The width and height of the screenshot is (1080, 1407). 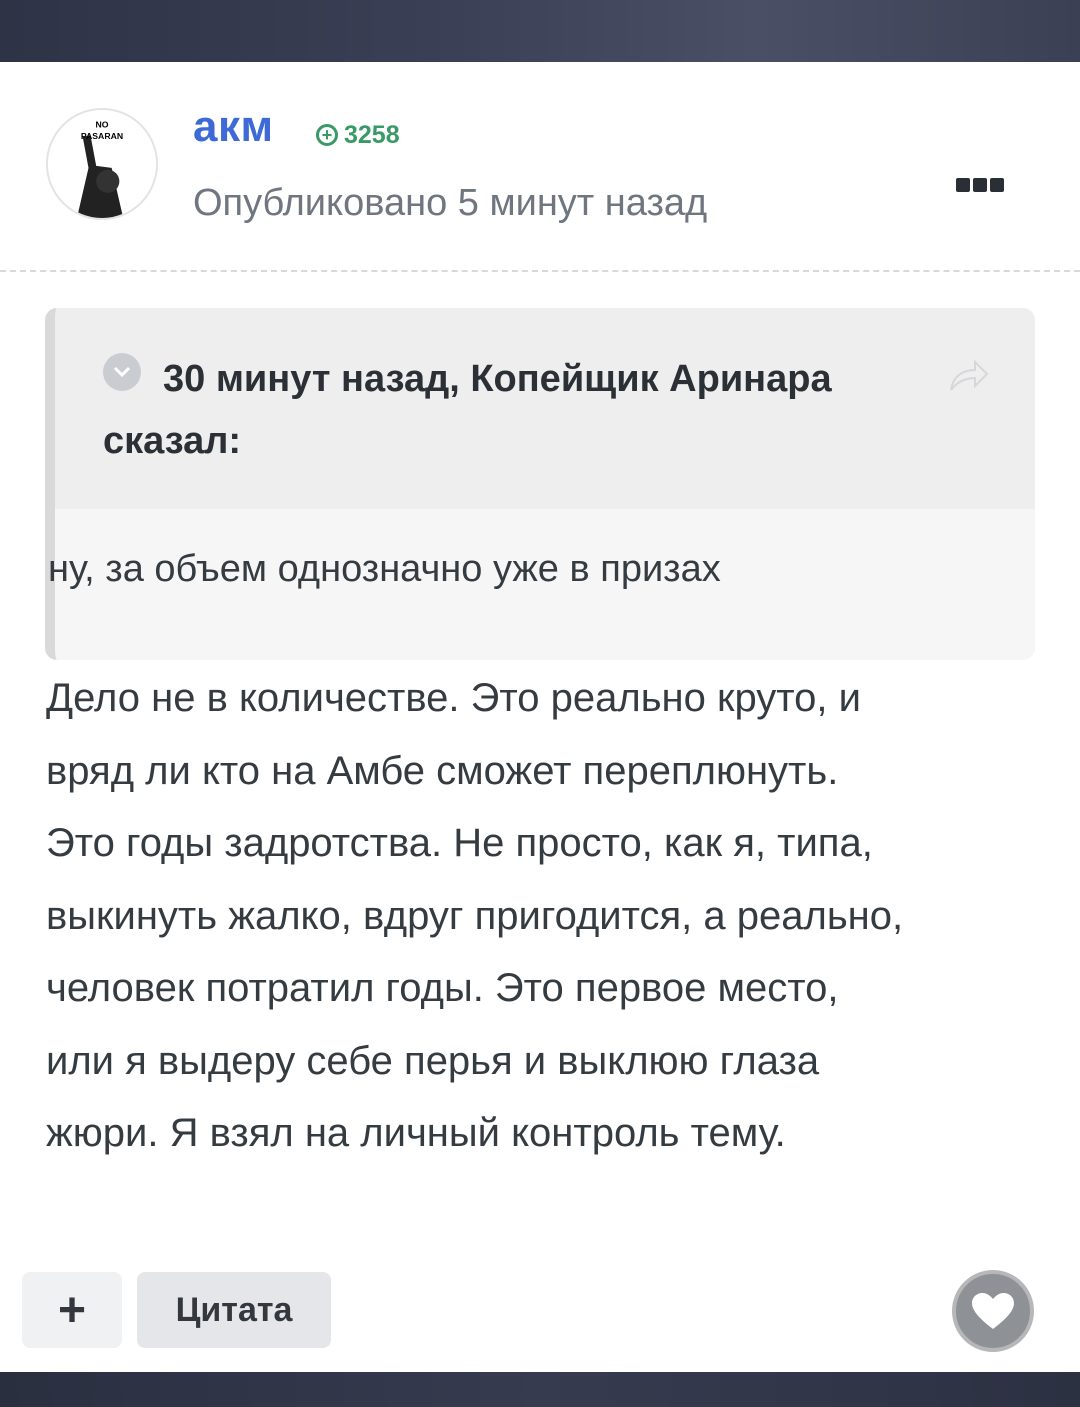 I want to click on avatar-logo-text-2: PASARAN, so click(x=102, y=136).